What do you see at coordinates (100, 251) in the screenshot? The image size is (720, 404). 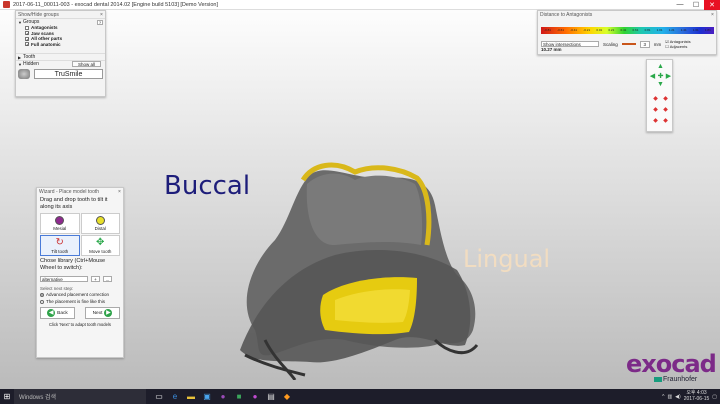 I see `move-tooth-label: Move tooth` at bounding box center [100, 251].